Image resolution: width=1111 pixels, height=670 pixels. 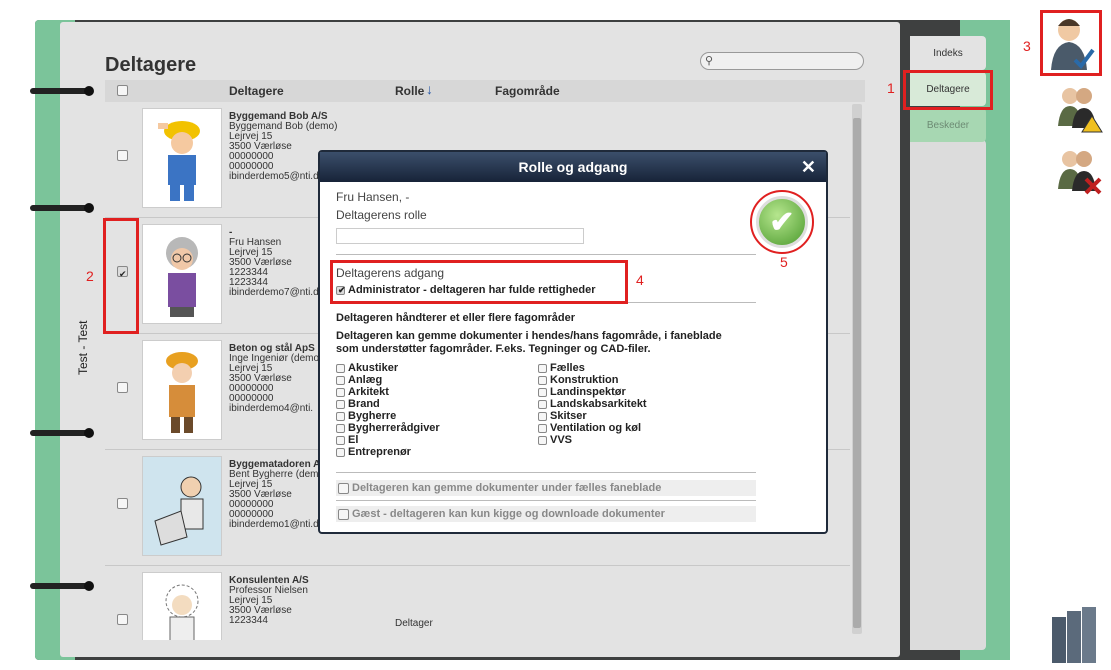 I want to click on area-checkbox-anlaeg: Anlæg, so click(x=359, y=380).